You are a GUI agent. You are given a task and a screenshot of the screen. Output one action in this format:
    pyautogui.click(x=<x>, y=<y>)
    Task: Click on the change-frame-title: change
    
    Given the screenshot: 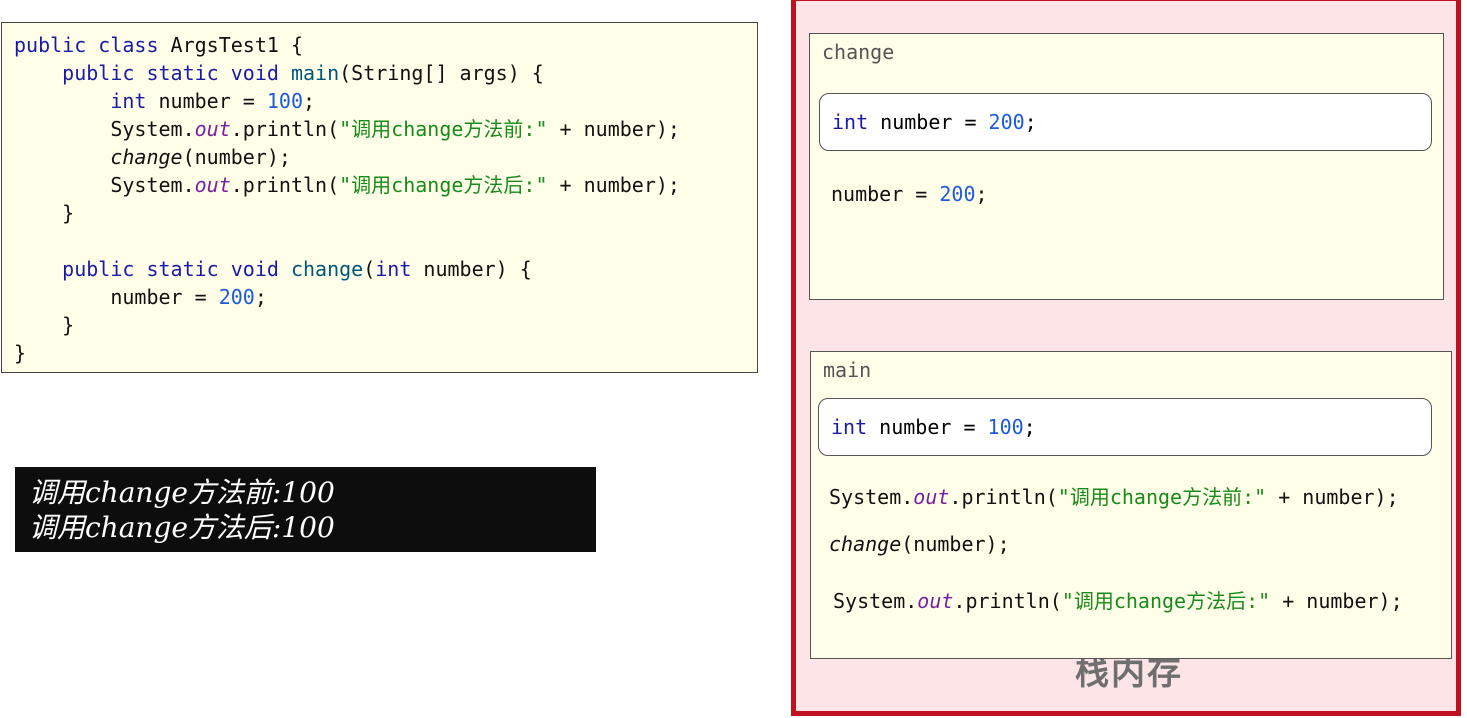 What is the action you would take?
    pyautogui.click(x=858, y=52)
    